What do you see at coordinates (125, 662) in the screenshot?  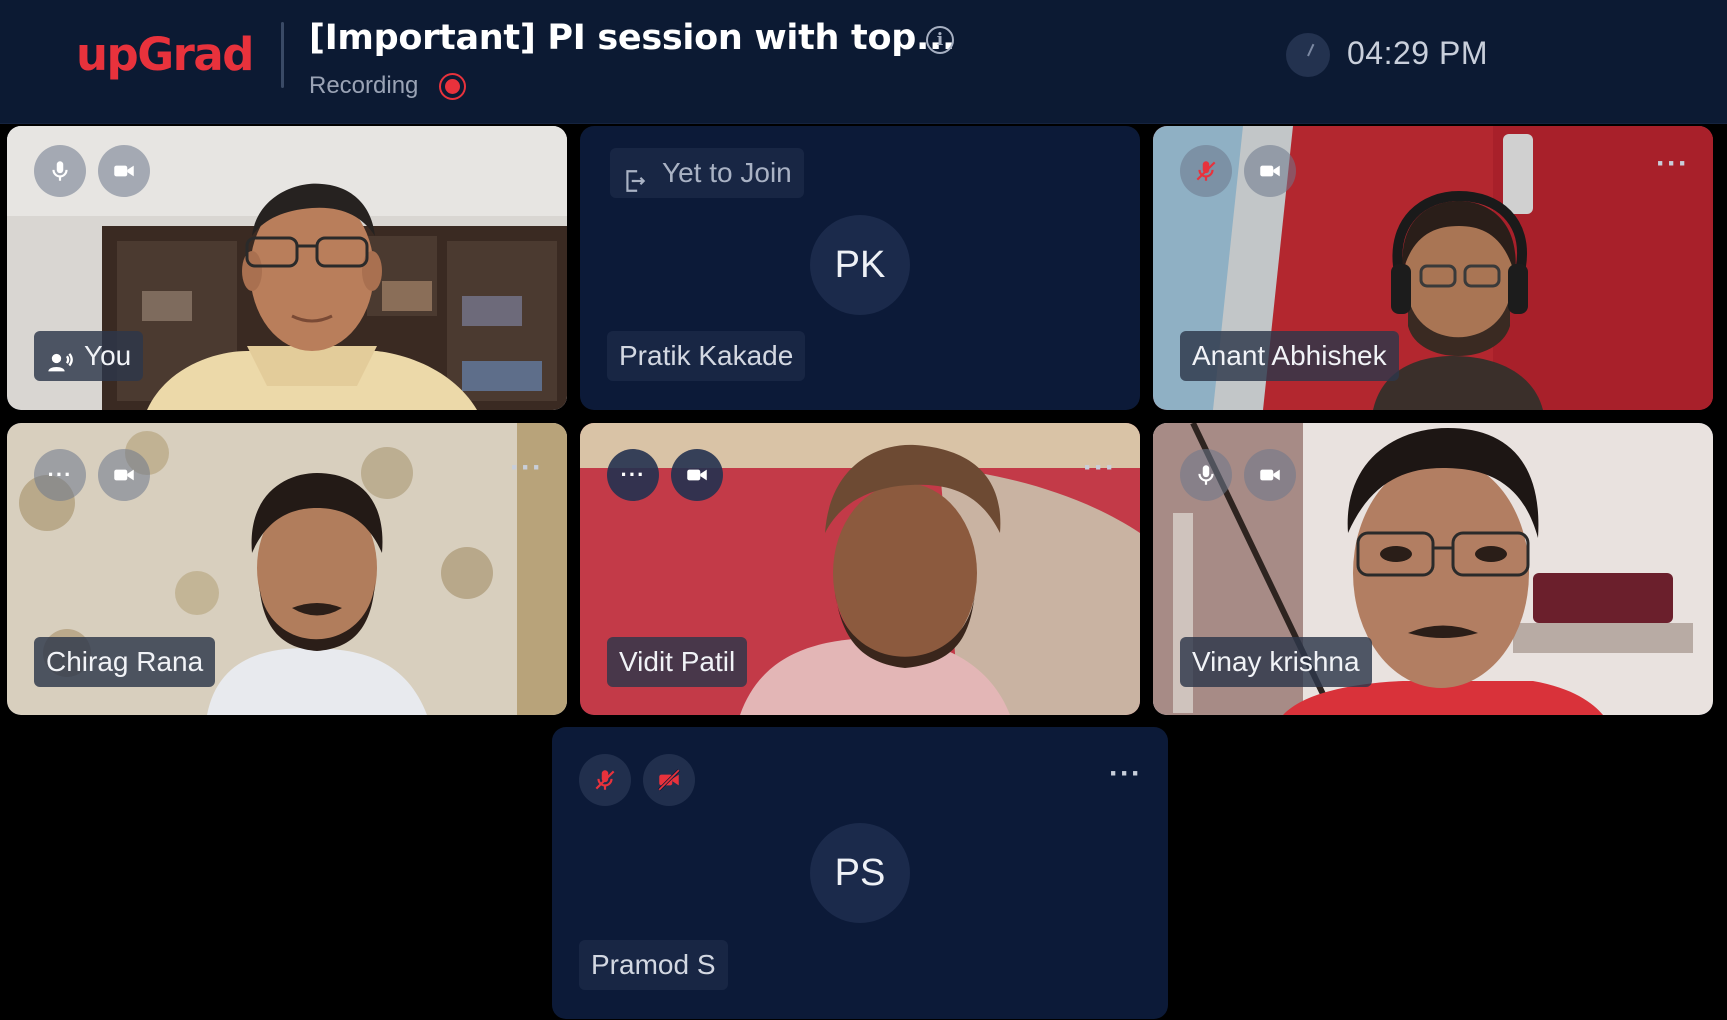 I see `participant-name: Chirag Rana` at bounding box center [125, 662].